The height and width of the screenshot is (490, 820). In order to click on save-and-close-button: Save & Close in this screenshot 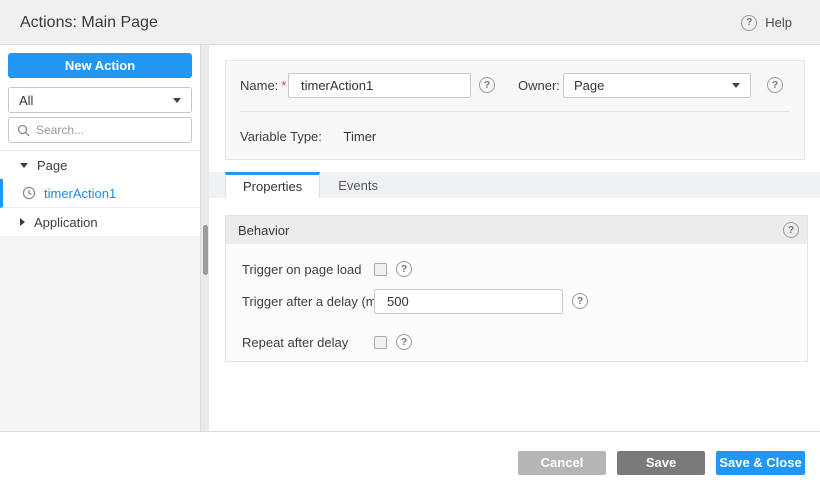, I will do `click(760, 463)`.